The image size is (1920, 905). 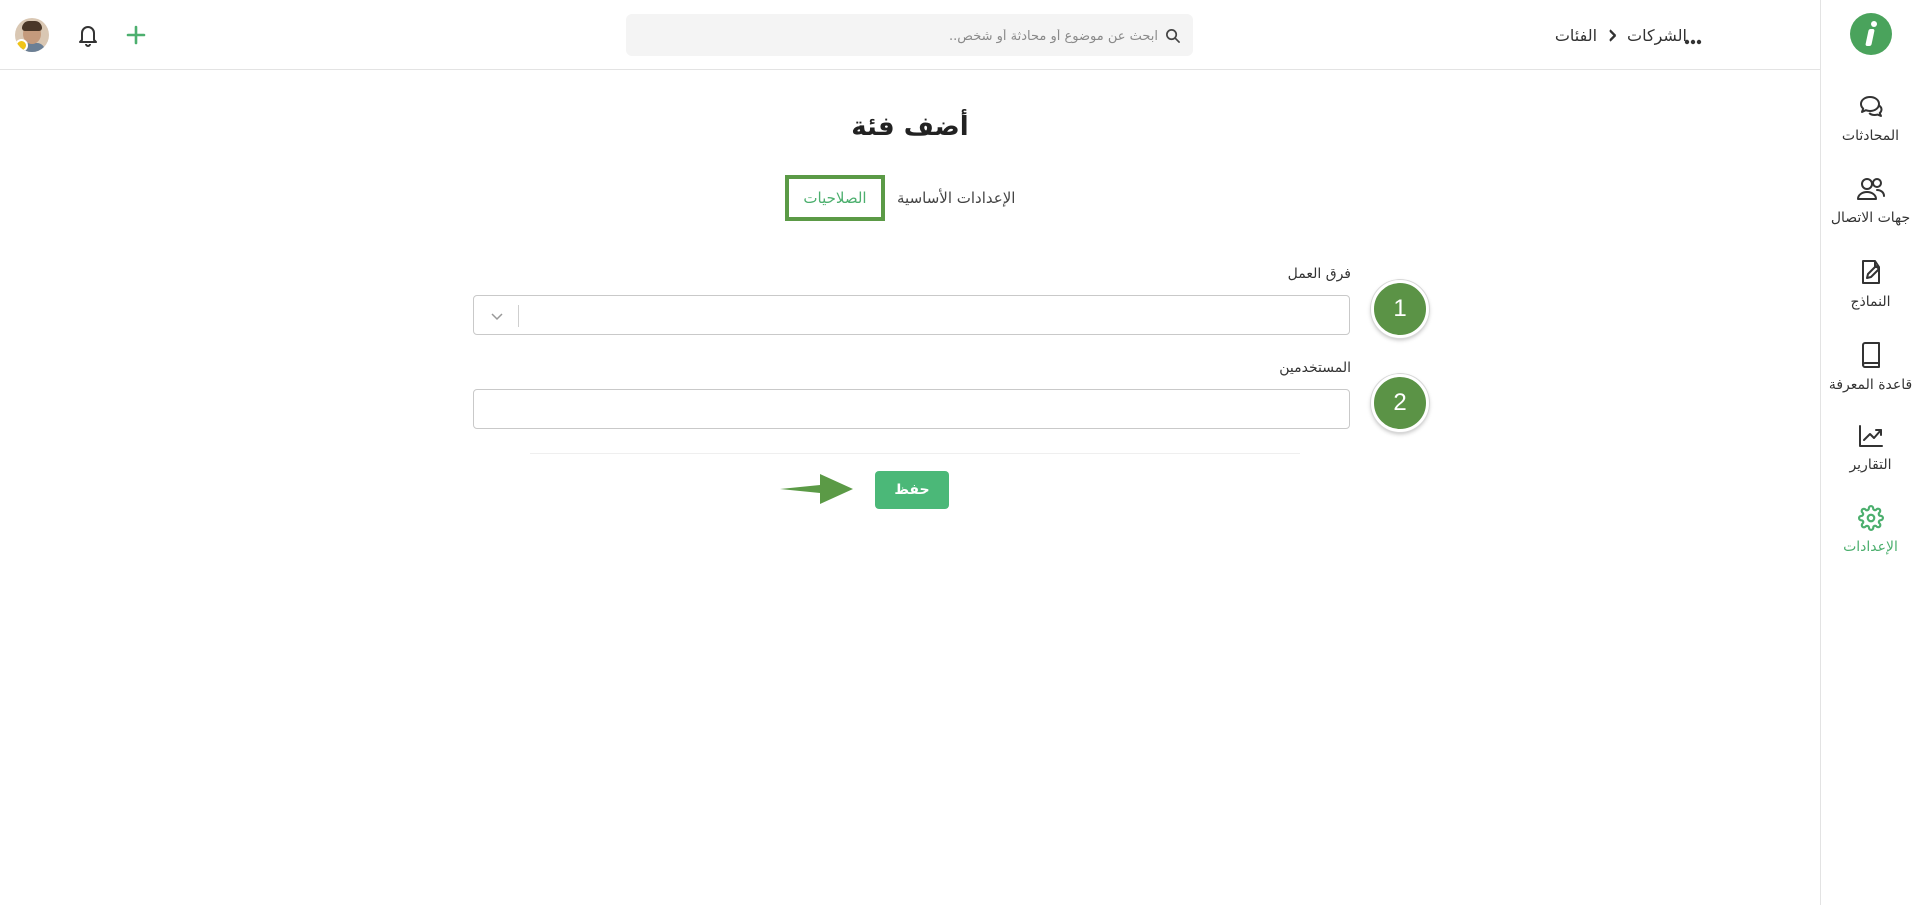 I want to click on sidebar-item-label: قاعدة المعرفة, so click(x=1870, y=385).